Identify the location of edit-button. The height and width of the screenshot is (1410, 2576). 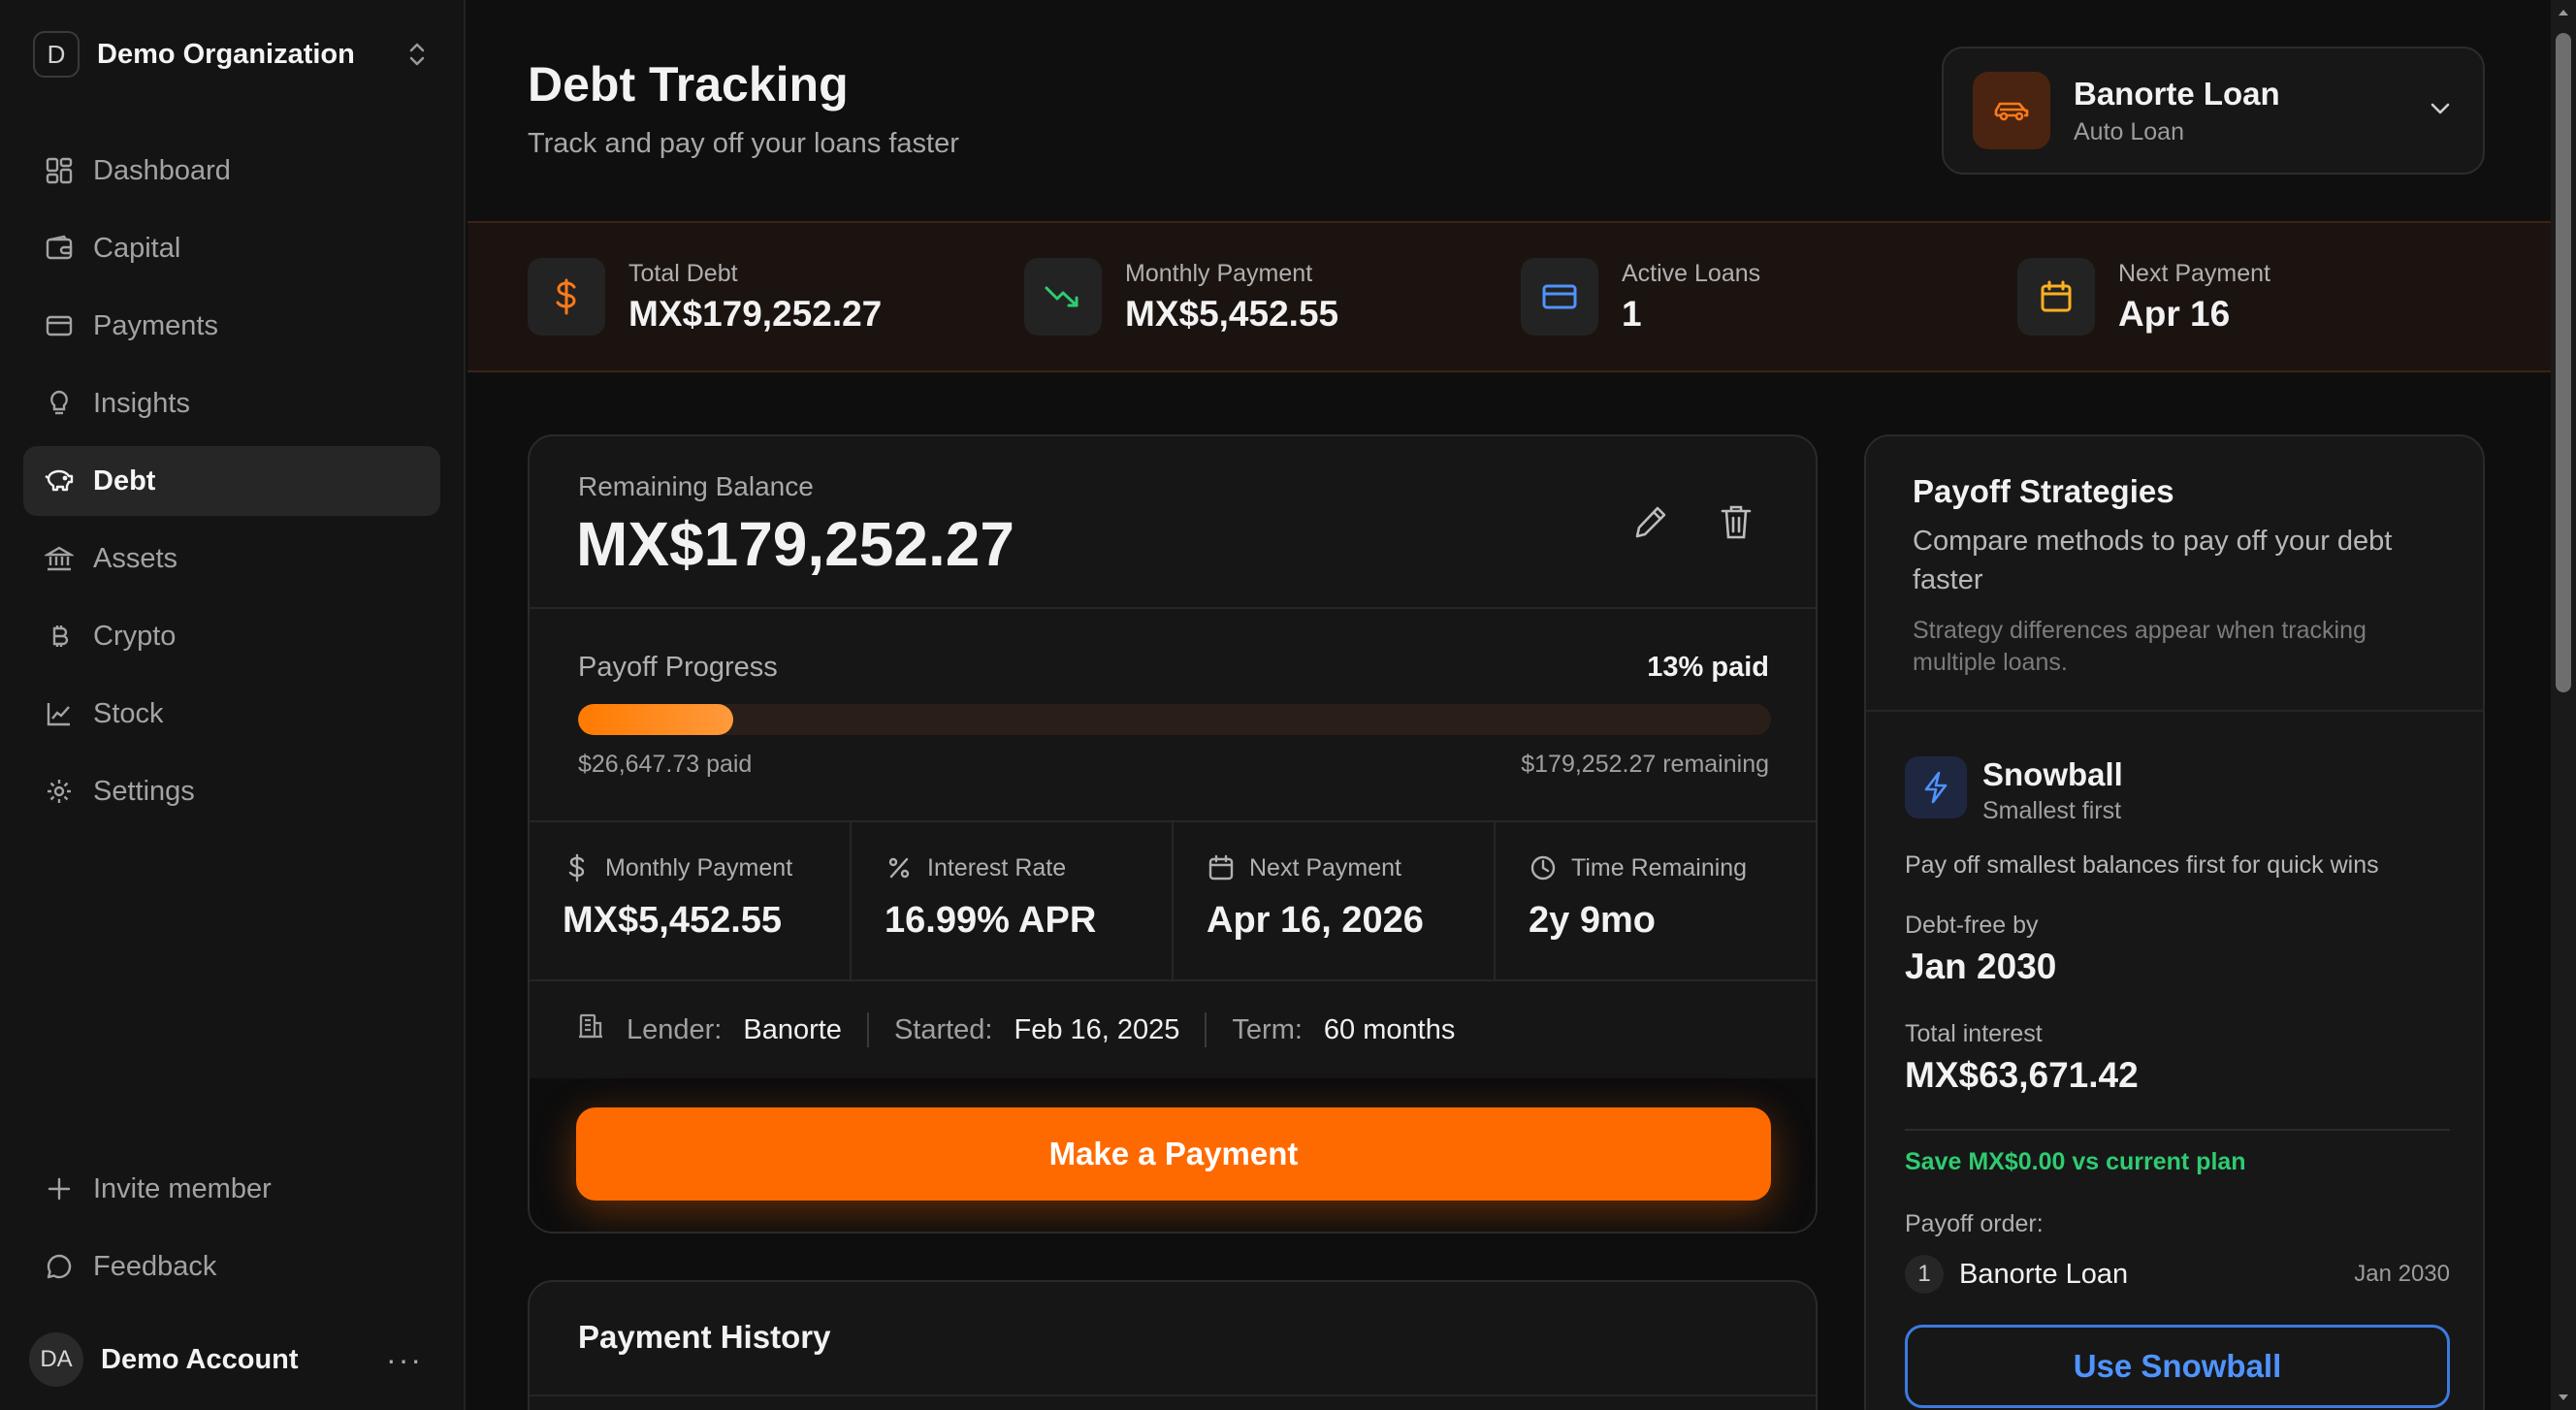
(1651, 524).